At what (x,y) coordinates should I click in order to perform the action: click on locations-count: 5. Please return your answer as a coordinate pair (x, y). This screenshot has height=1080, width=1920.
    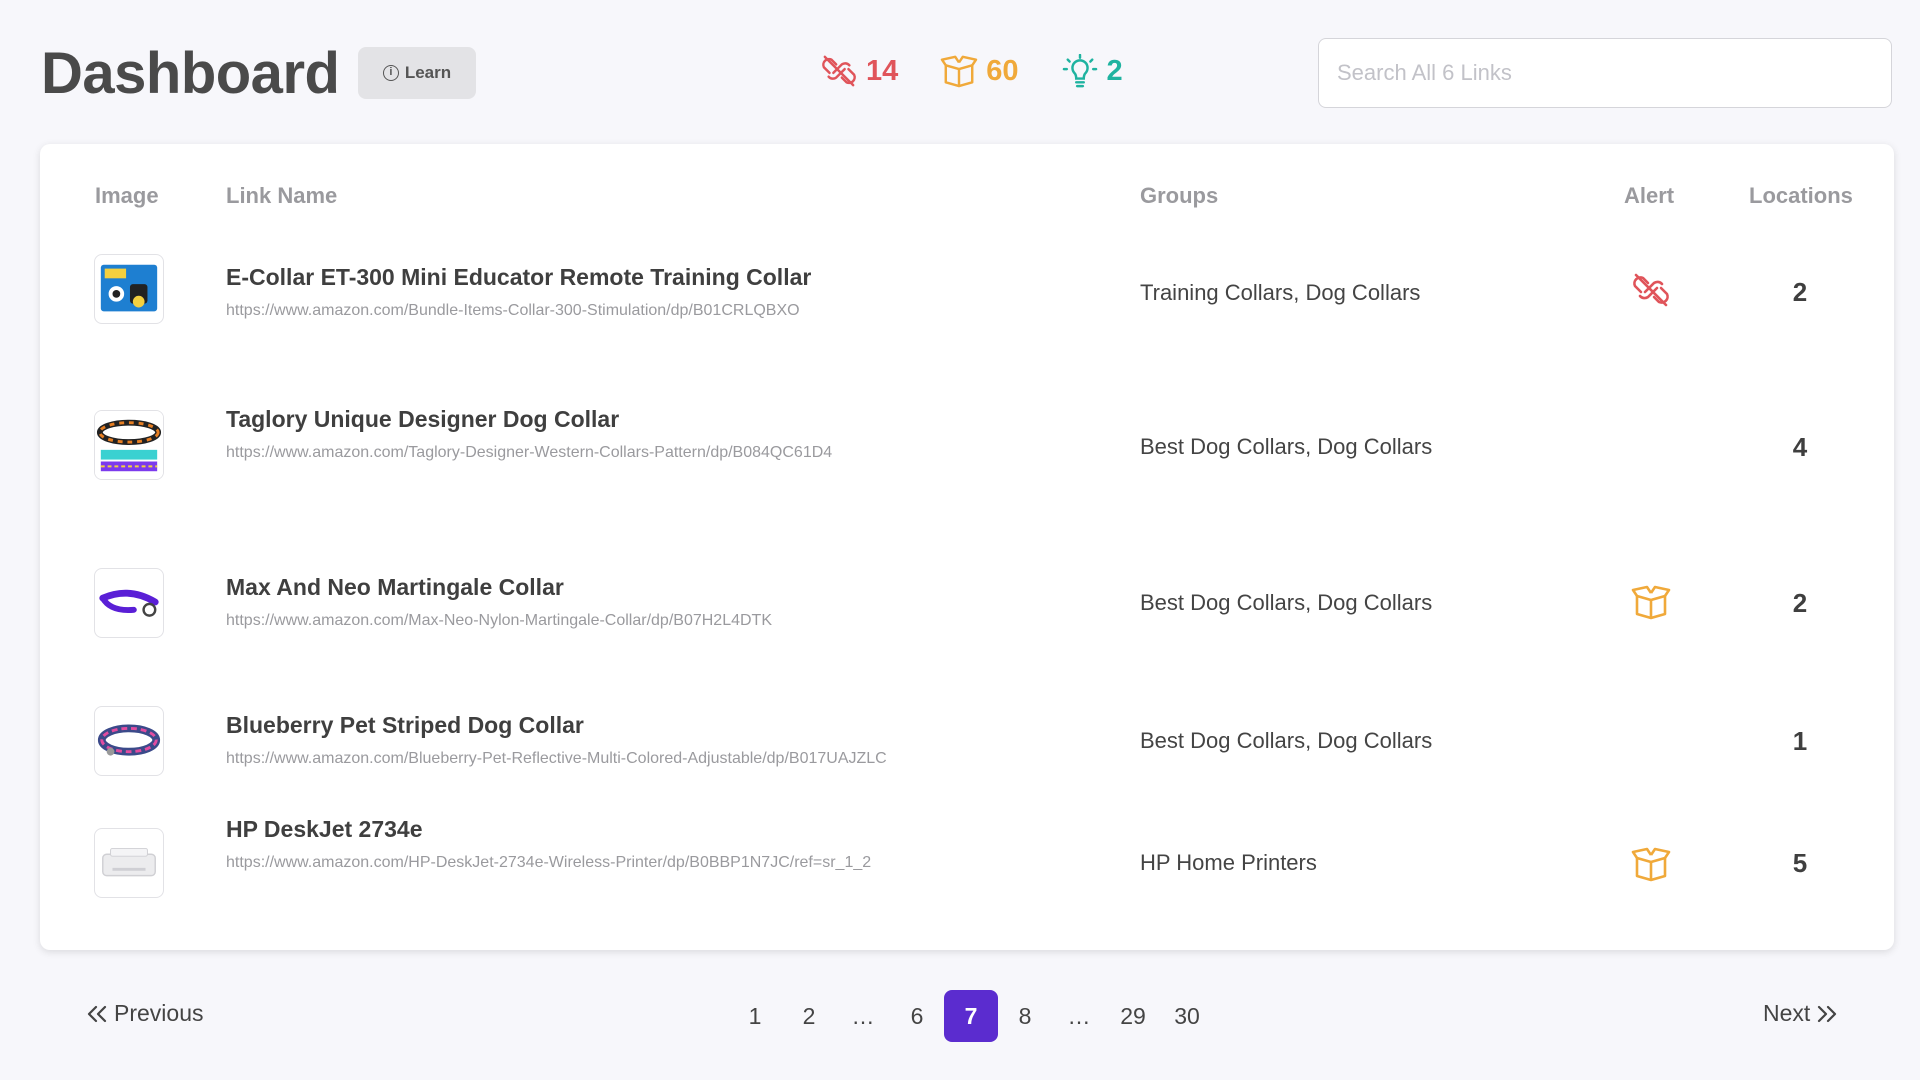
    Looking at the image, I should click on (1800, 863).